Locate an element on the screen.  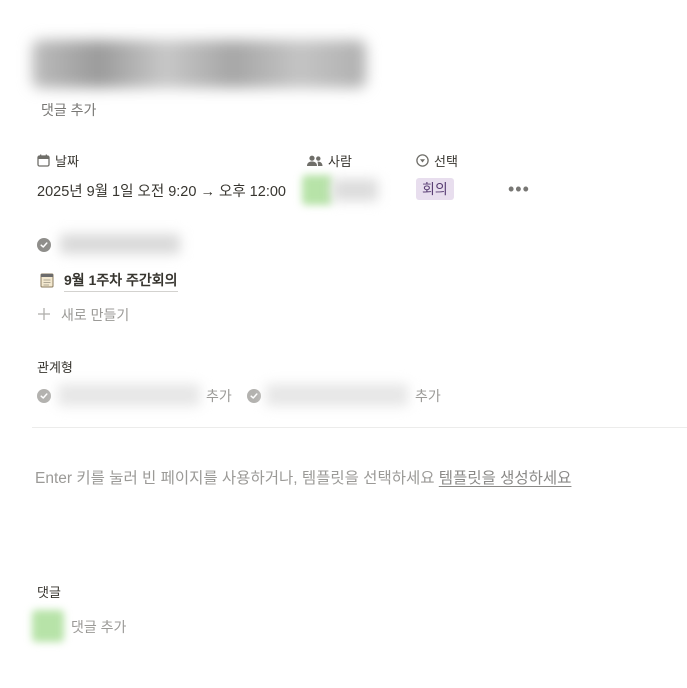
property-redacted-value is located at coordinates (120, 244).